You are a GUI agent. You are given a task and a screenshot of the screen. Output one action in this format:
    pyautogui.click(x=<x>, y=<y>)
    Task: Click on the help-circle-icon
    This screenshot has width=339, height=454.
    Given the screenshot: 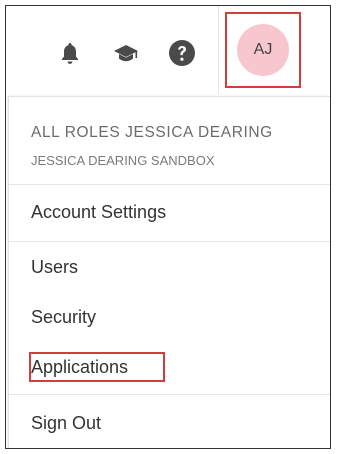 What is the action you would take?
    pyautogui.click(x=182, y=53)
    